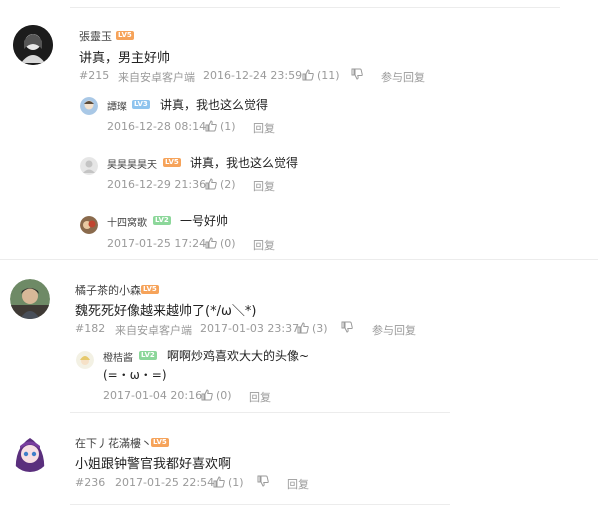  Describe the element at coordinates (141, 104) in the screenshot. I see `level-badge: LV3` at that location.